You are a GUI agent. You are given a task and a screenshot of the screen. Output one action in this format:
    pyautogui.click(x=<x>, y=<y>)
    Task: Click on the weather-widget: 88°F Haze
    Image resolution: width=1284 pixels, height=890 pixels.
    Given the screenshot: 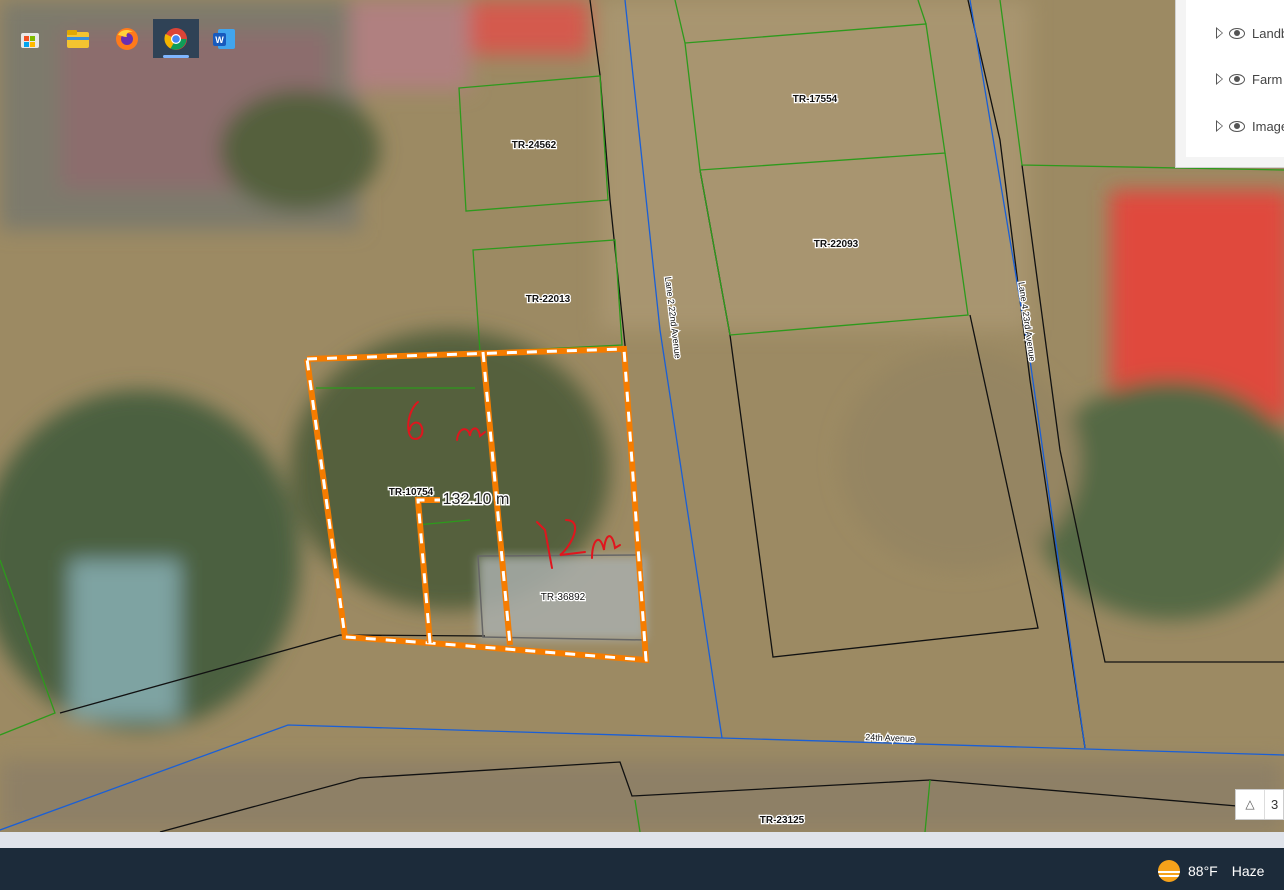 What is the action you would take?
    pyautogui.click(x=1218, y=871)
    